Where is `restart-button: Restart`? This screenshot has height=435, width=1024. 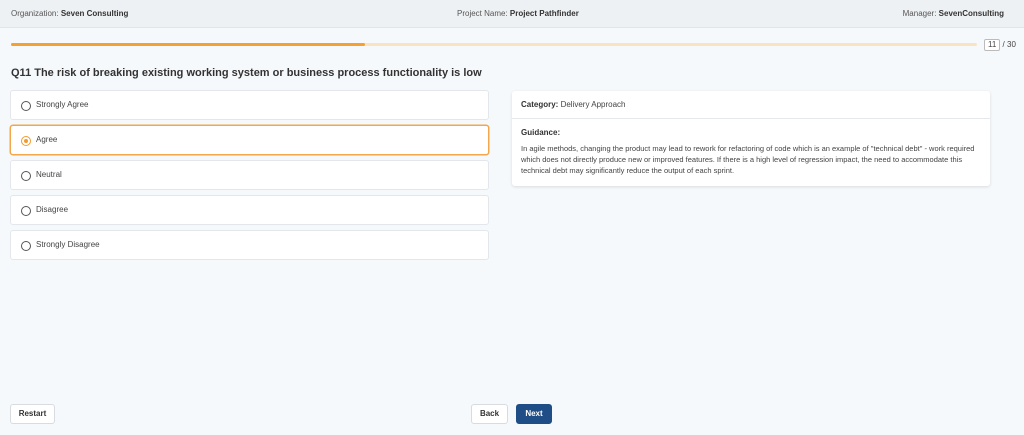
restart-button: Restart is located at coordinates (32, 414).